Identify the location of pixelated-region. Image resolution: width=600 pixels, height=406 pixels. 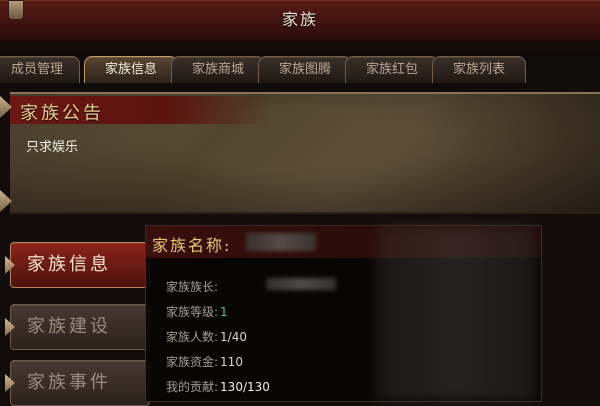
(456, 313).